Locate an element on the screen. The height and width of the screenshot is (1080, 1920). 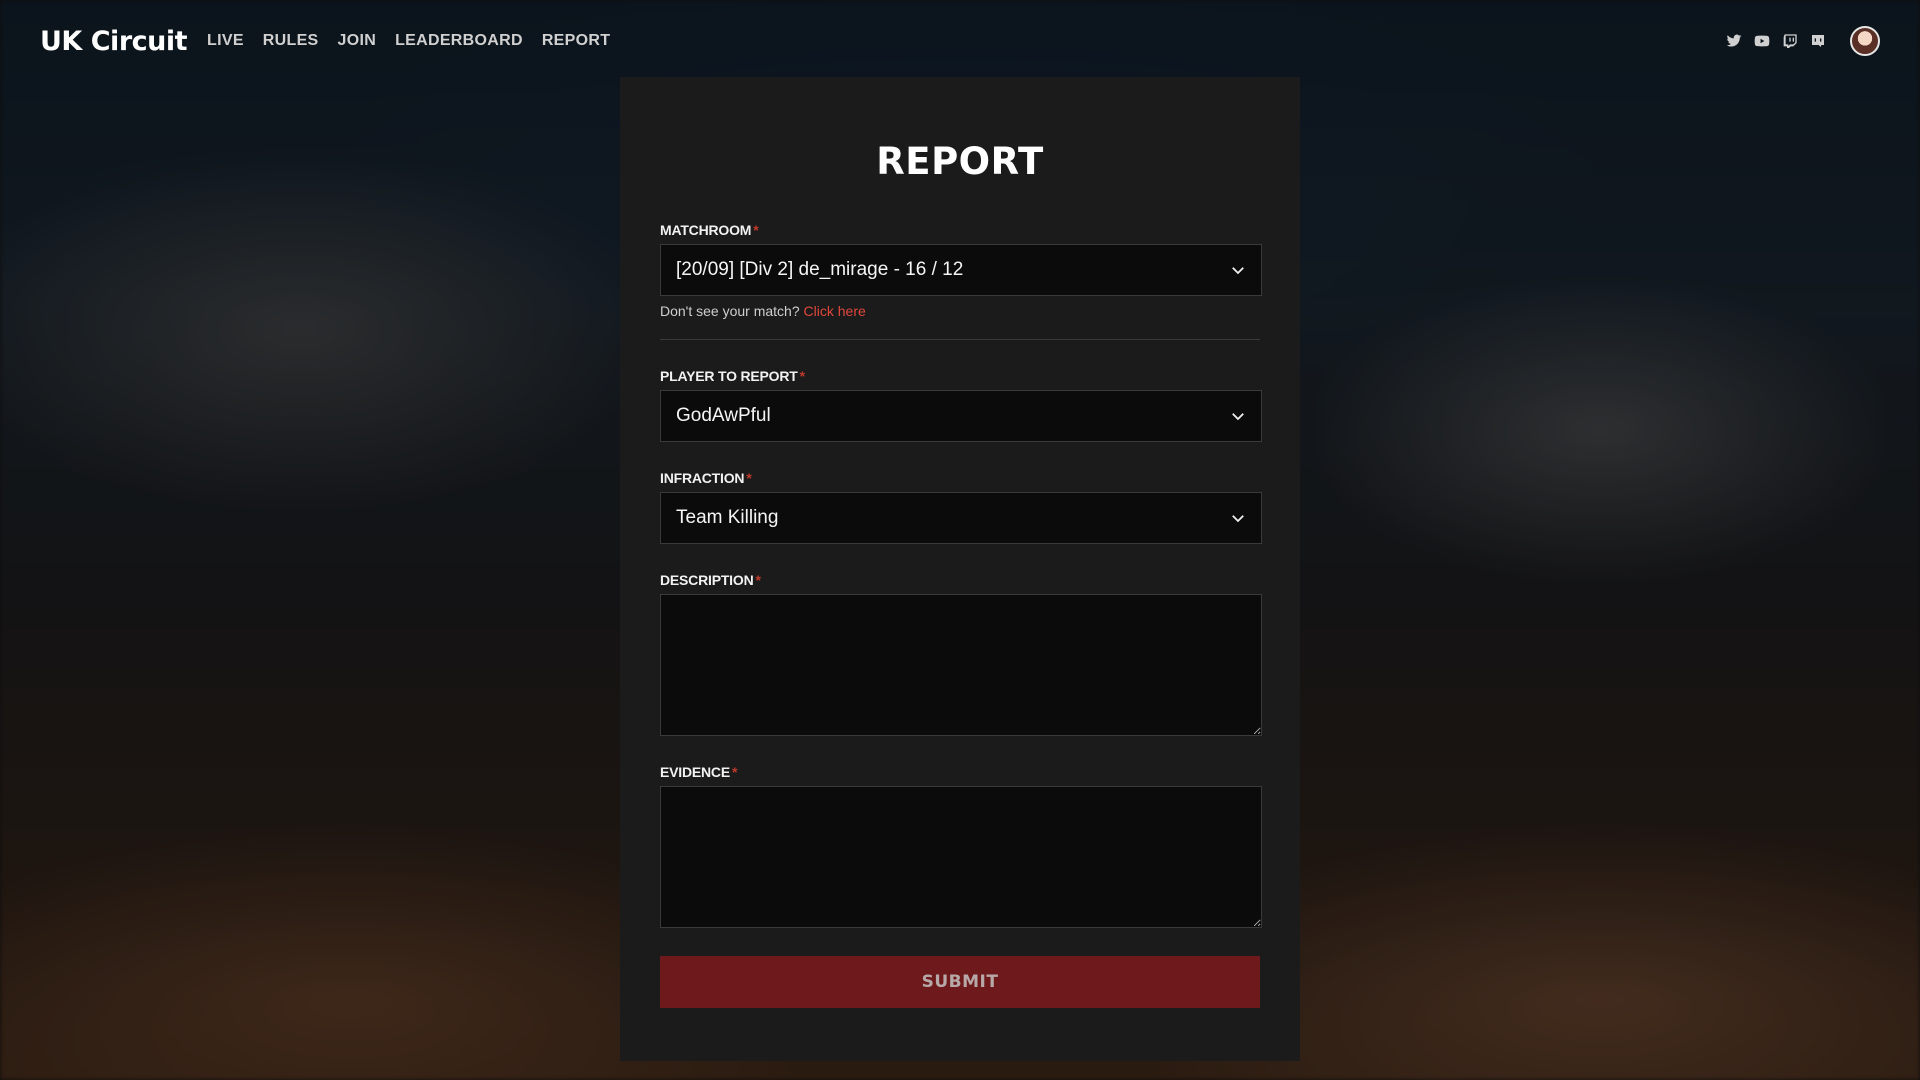
infraction-label: INFRACTION * is located at coordinates (960, 478).